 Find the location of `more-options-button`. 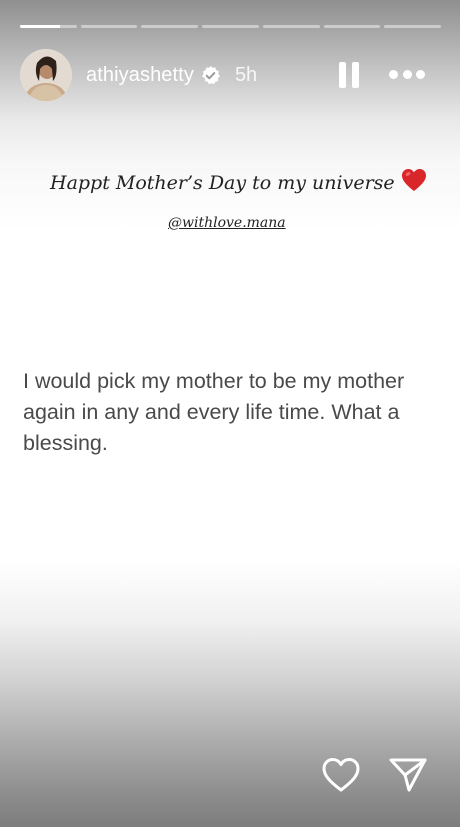

more-options-button is located at coordinates (407, 74).